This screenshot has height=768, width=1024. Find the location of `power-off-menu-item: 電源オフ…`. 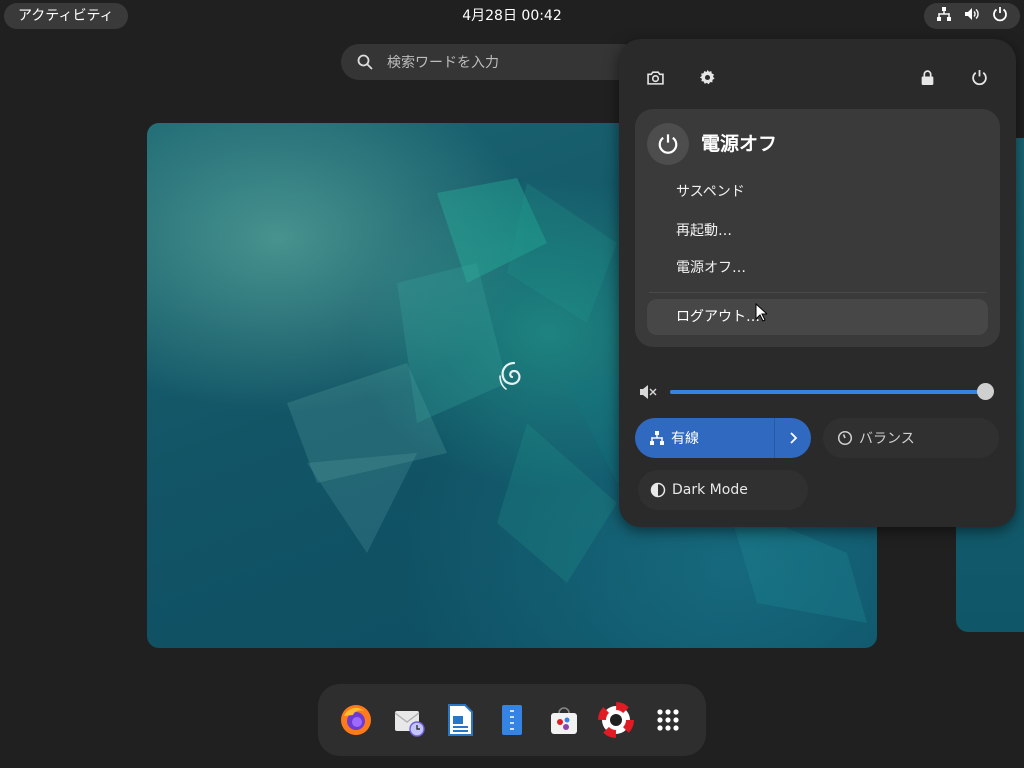

power-off-menu-item: 電源オフ… is located at coordinates (711, 268).